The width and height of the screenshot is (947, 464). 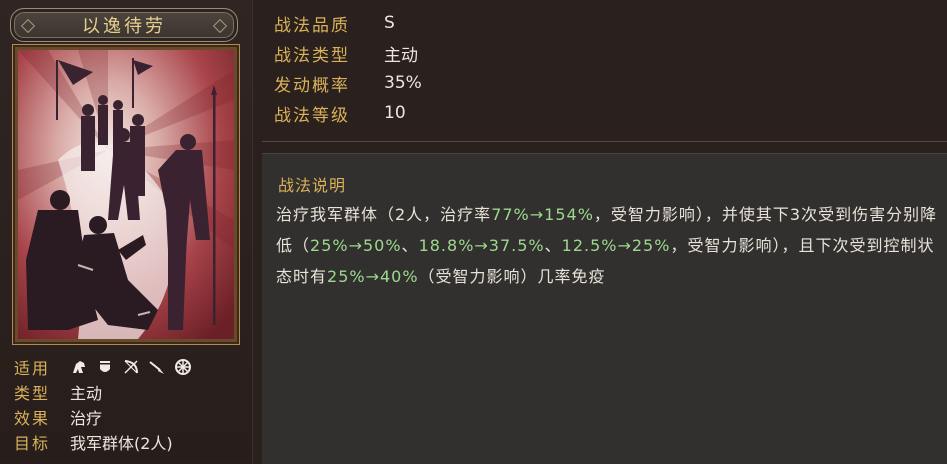 What do you see at coordinates (604, 141) in the screenshot?
I see `section-divider` at bounding box center [604, 141].